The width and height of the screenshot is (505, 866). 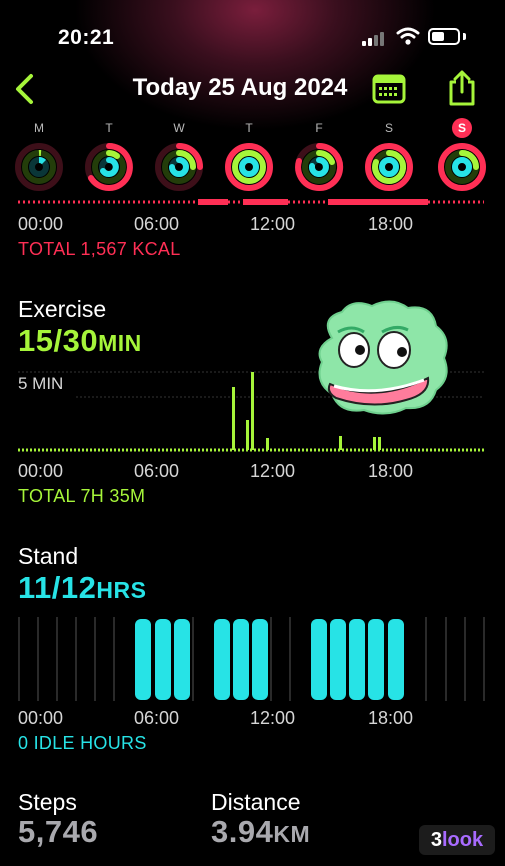 What do you see at coordinates (58, 340) in the screenshot?
I see `exercise-value-number: 15/30` at bounding box center [58, 340].